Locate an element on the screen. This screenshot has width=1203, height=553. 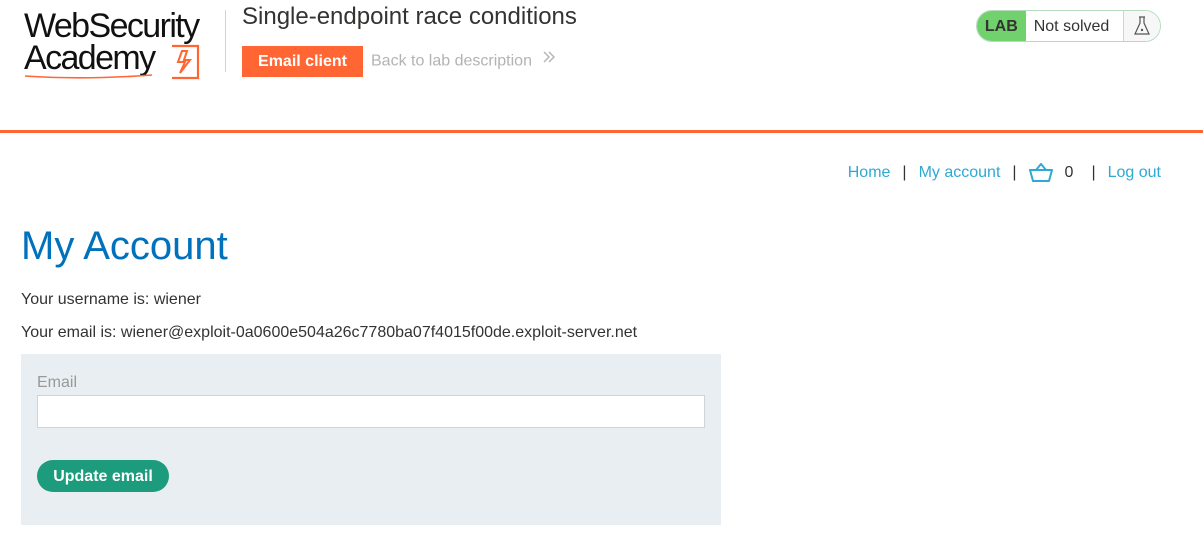
logo-line-1: WebSecurity is located at coordinates (112, 26).